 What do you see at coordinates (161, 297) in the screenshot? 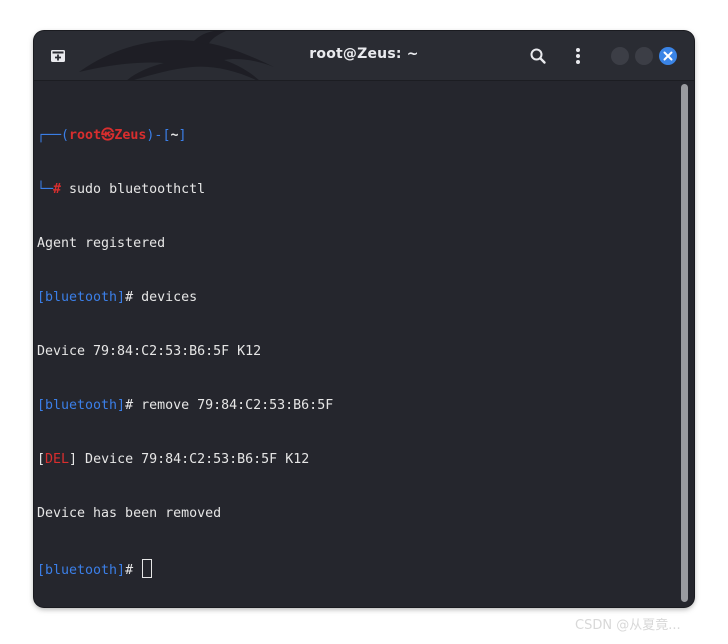
I see `bluetooth-command: # devices` at bounding box center [161, 297].